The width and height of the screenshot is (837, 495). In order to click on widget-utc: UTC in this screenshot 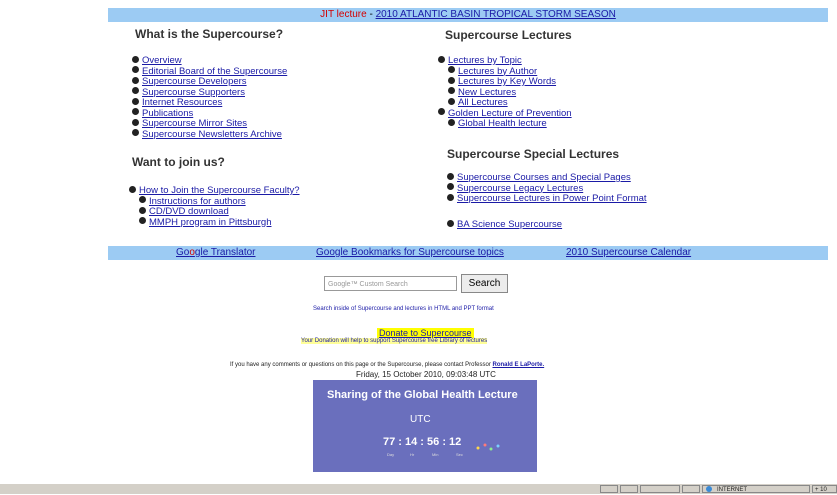, I will do `click(420, 419)`.